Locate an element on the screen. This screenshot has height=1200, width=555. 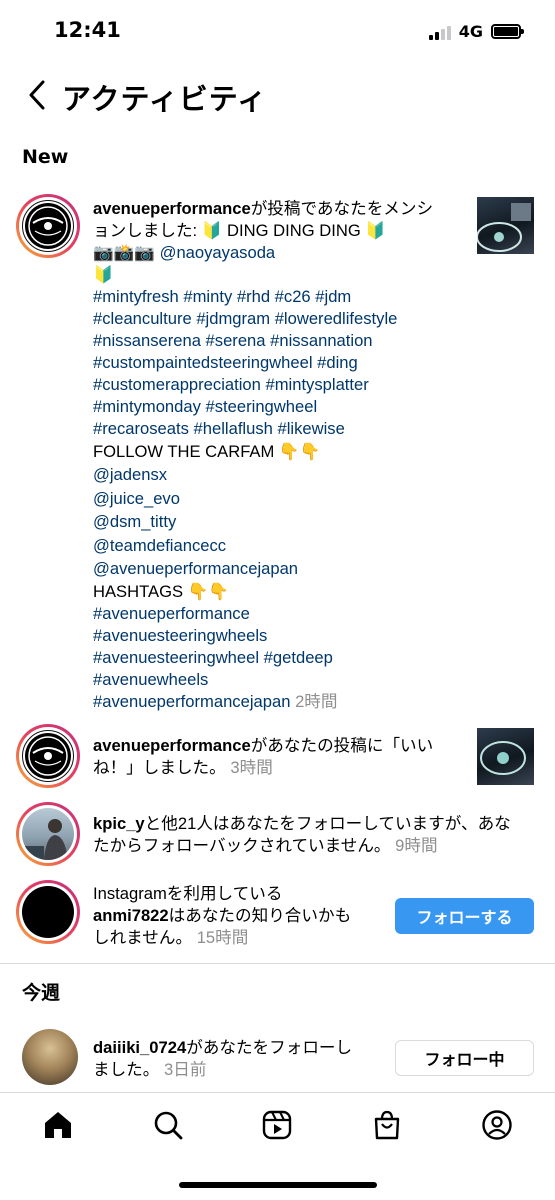
profile-icon is located at coordinates (497, 1125).